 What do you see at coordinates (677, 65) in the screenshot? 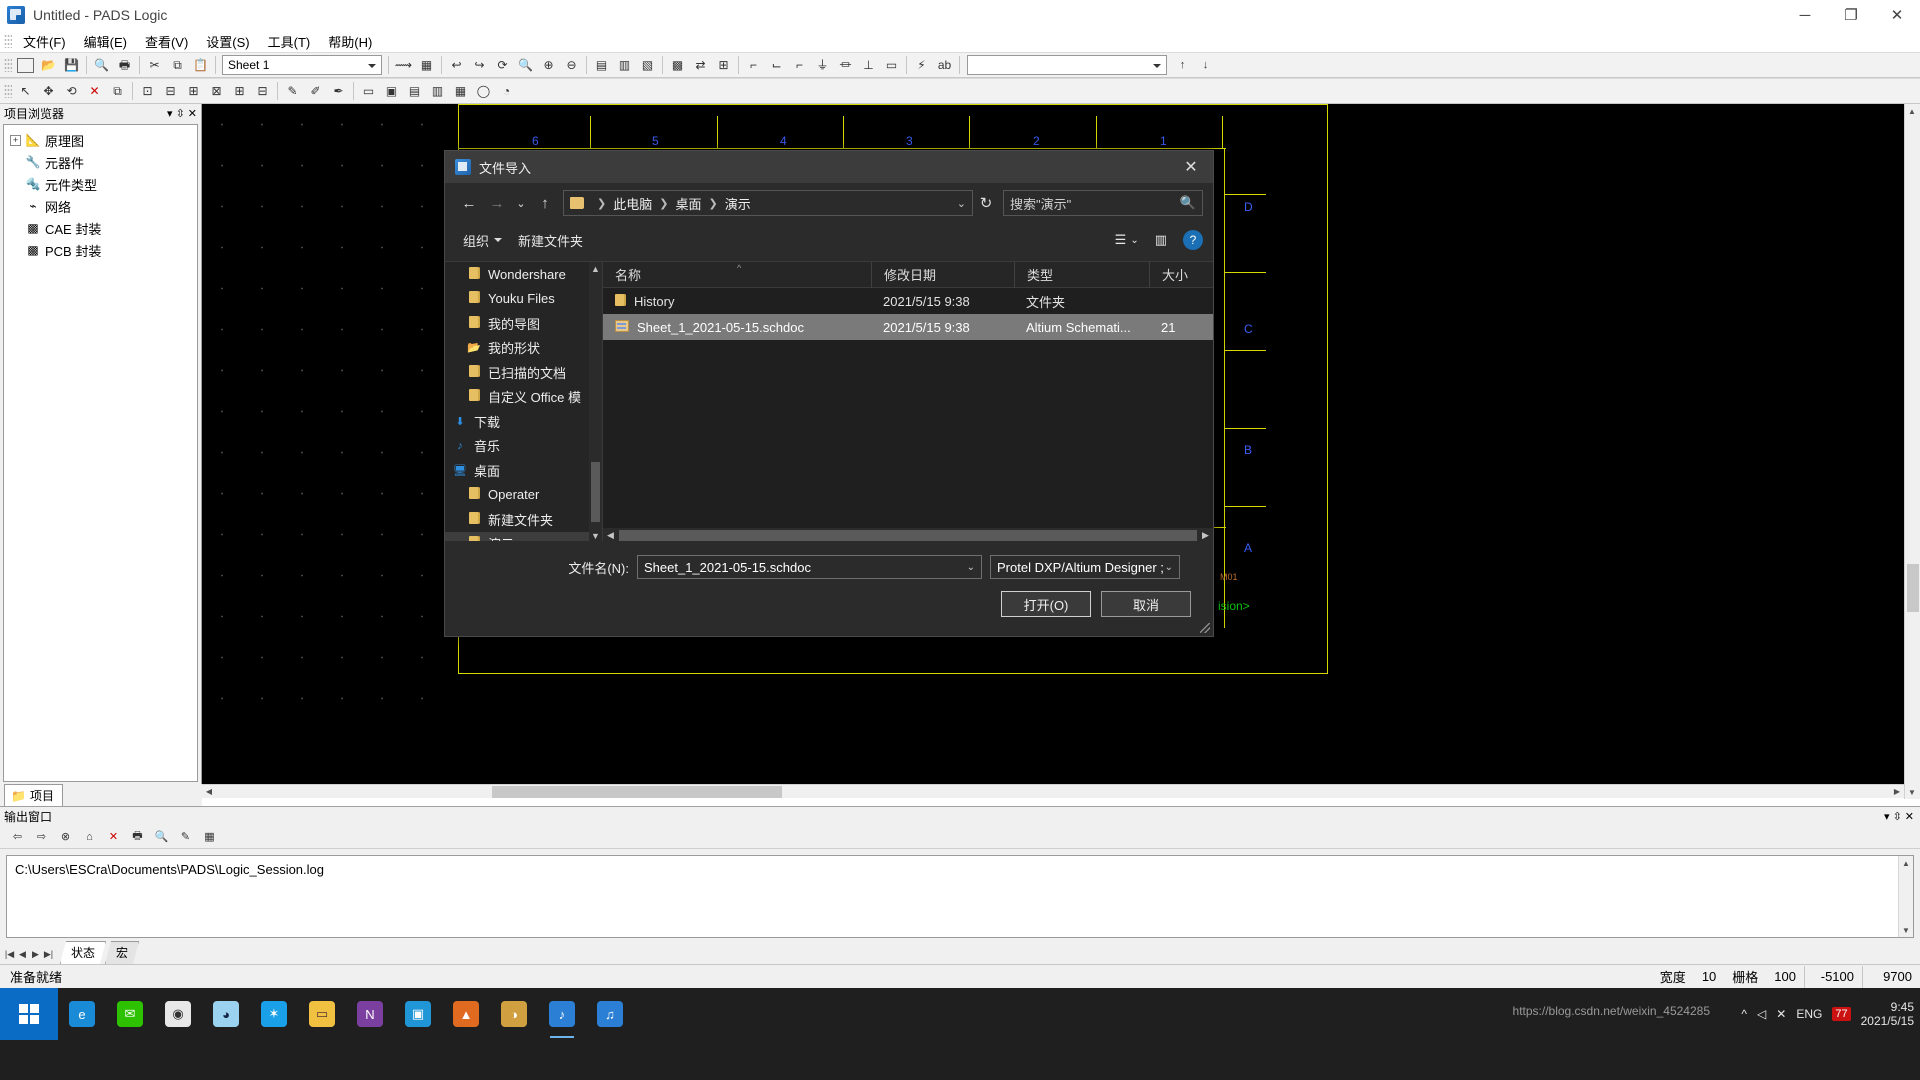
I see `netlist-icon: ▩` at bounding box center [677, 65].